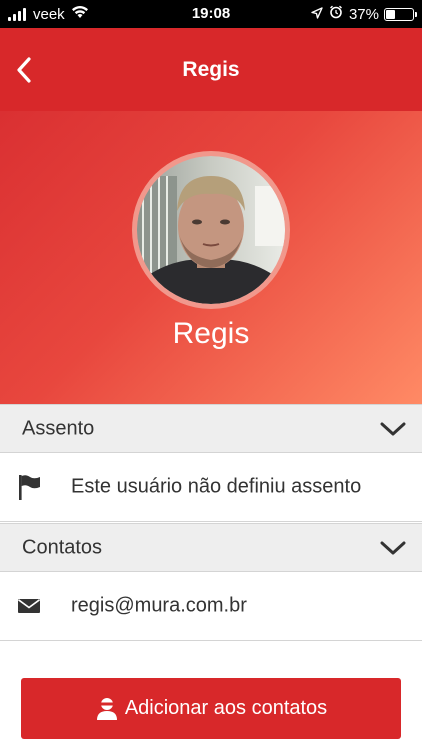 Image resolution: width=422 pixels, height=750 pixels. I want to click on status-right: 37%, so click(364, 14).